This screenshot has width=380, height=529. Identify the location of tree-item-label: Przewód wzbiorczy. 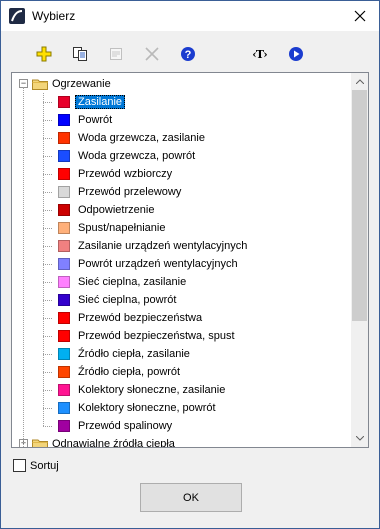
(125, 174).